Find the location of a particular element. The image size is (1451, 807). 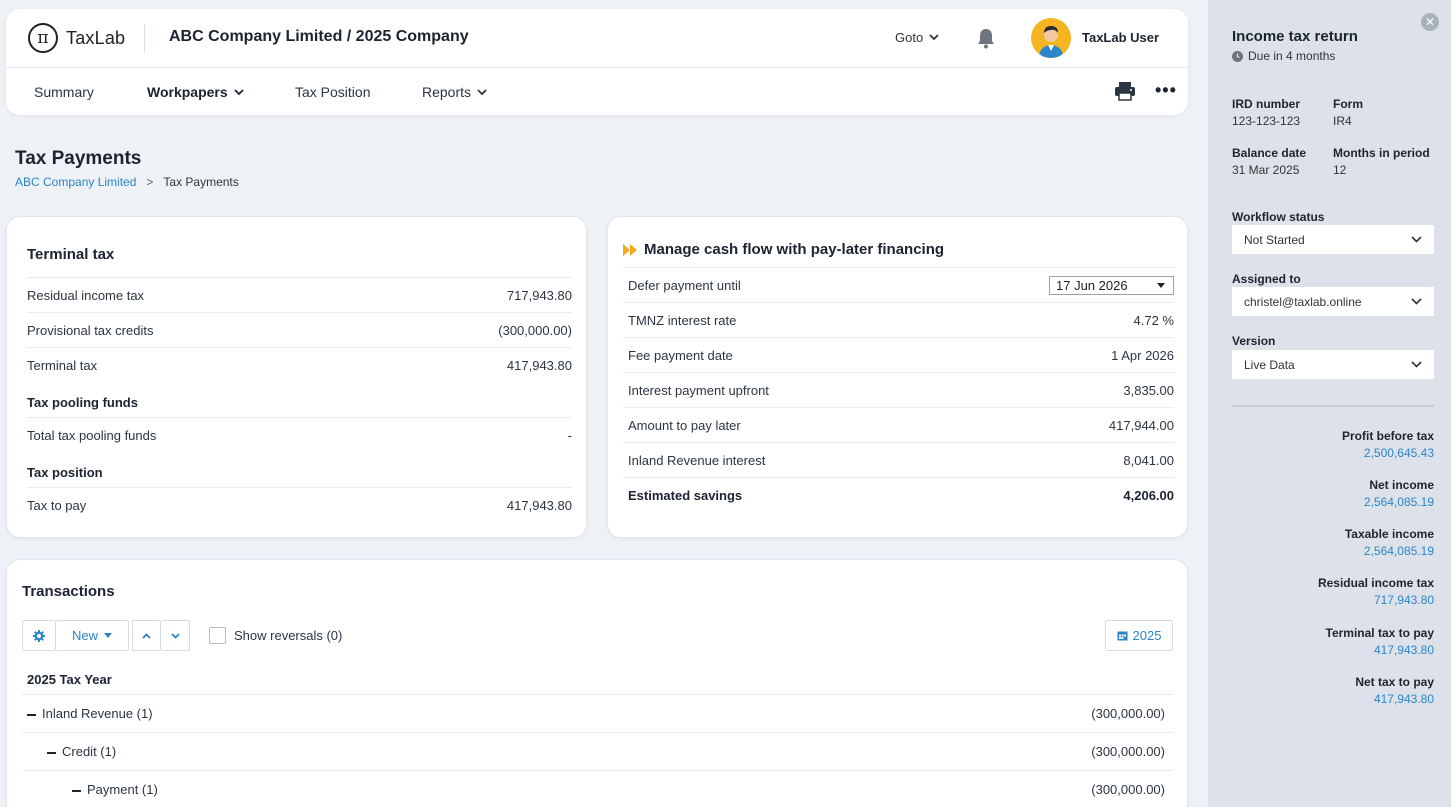

version-select: Live Data is located at coordinates (1333, 364).